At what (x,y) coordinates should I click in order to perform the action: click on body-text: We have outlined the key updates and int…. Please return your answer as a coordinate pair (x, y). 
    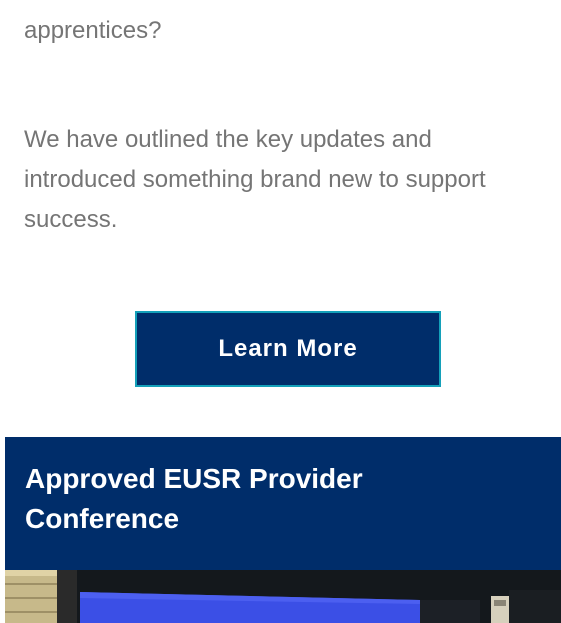
    Looking at the image, I should click on (255, 179).